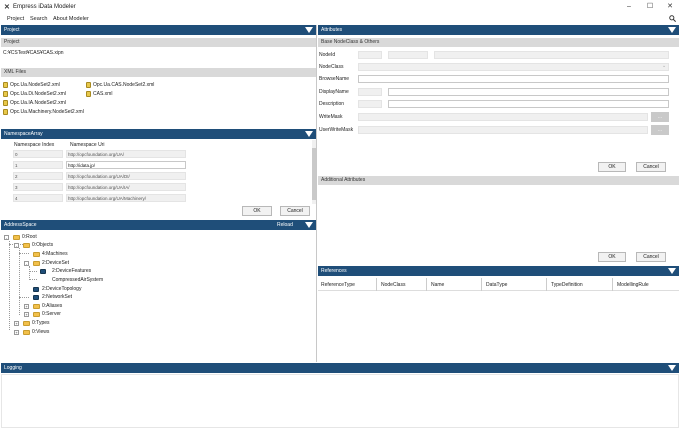 Image resolution: width=680 pixels, height=430 pixels. What do you see at coordinates (672, 18) in the screenshot?
I see `search-icon` at bounding box center [672, 18].